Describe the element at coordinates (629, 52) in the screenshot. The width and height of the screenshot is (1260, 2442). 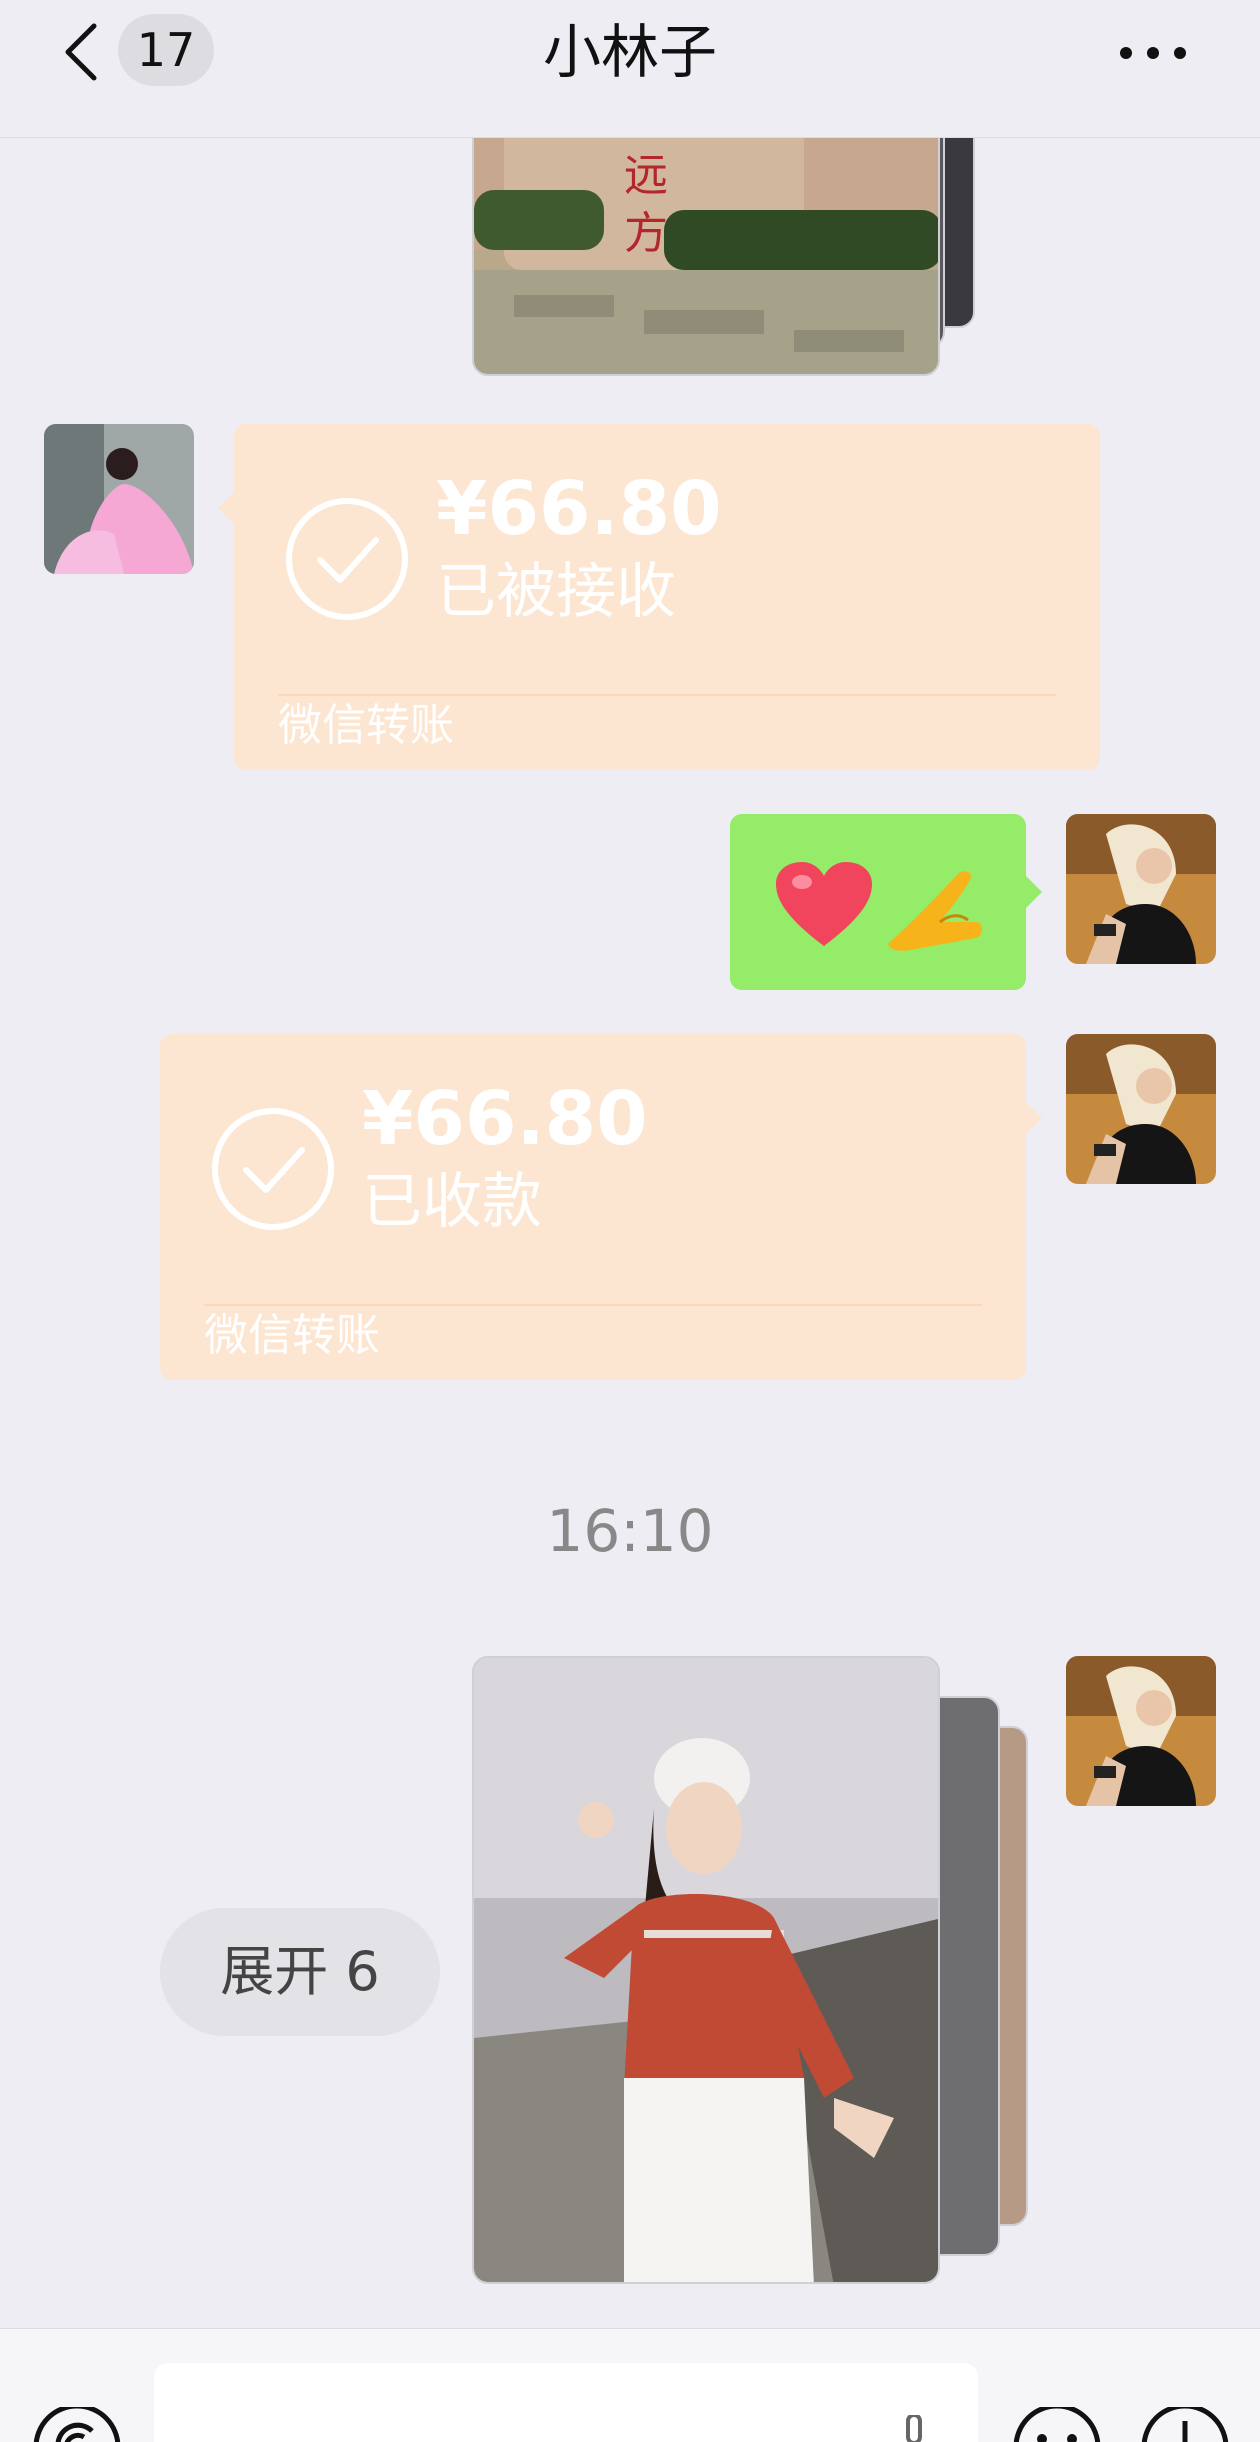
I see `chat-title: 小林子` at that location.